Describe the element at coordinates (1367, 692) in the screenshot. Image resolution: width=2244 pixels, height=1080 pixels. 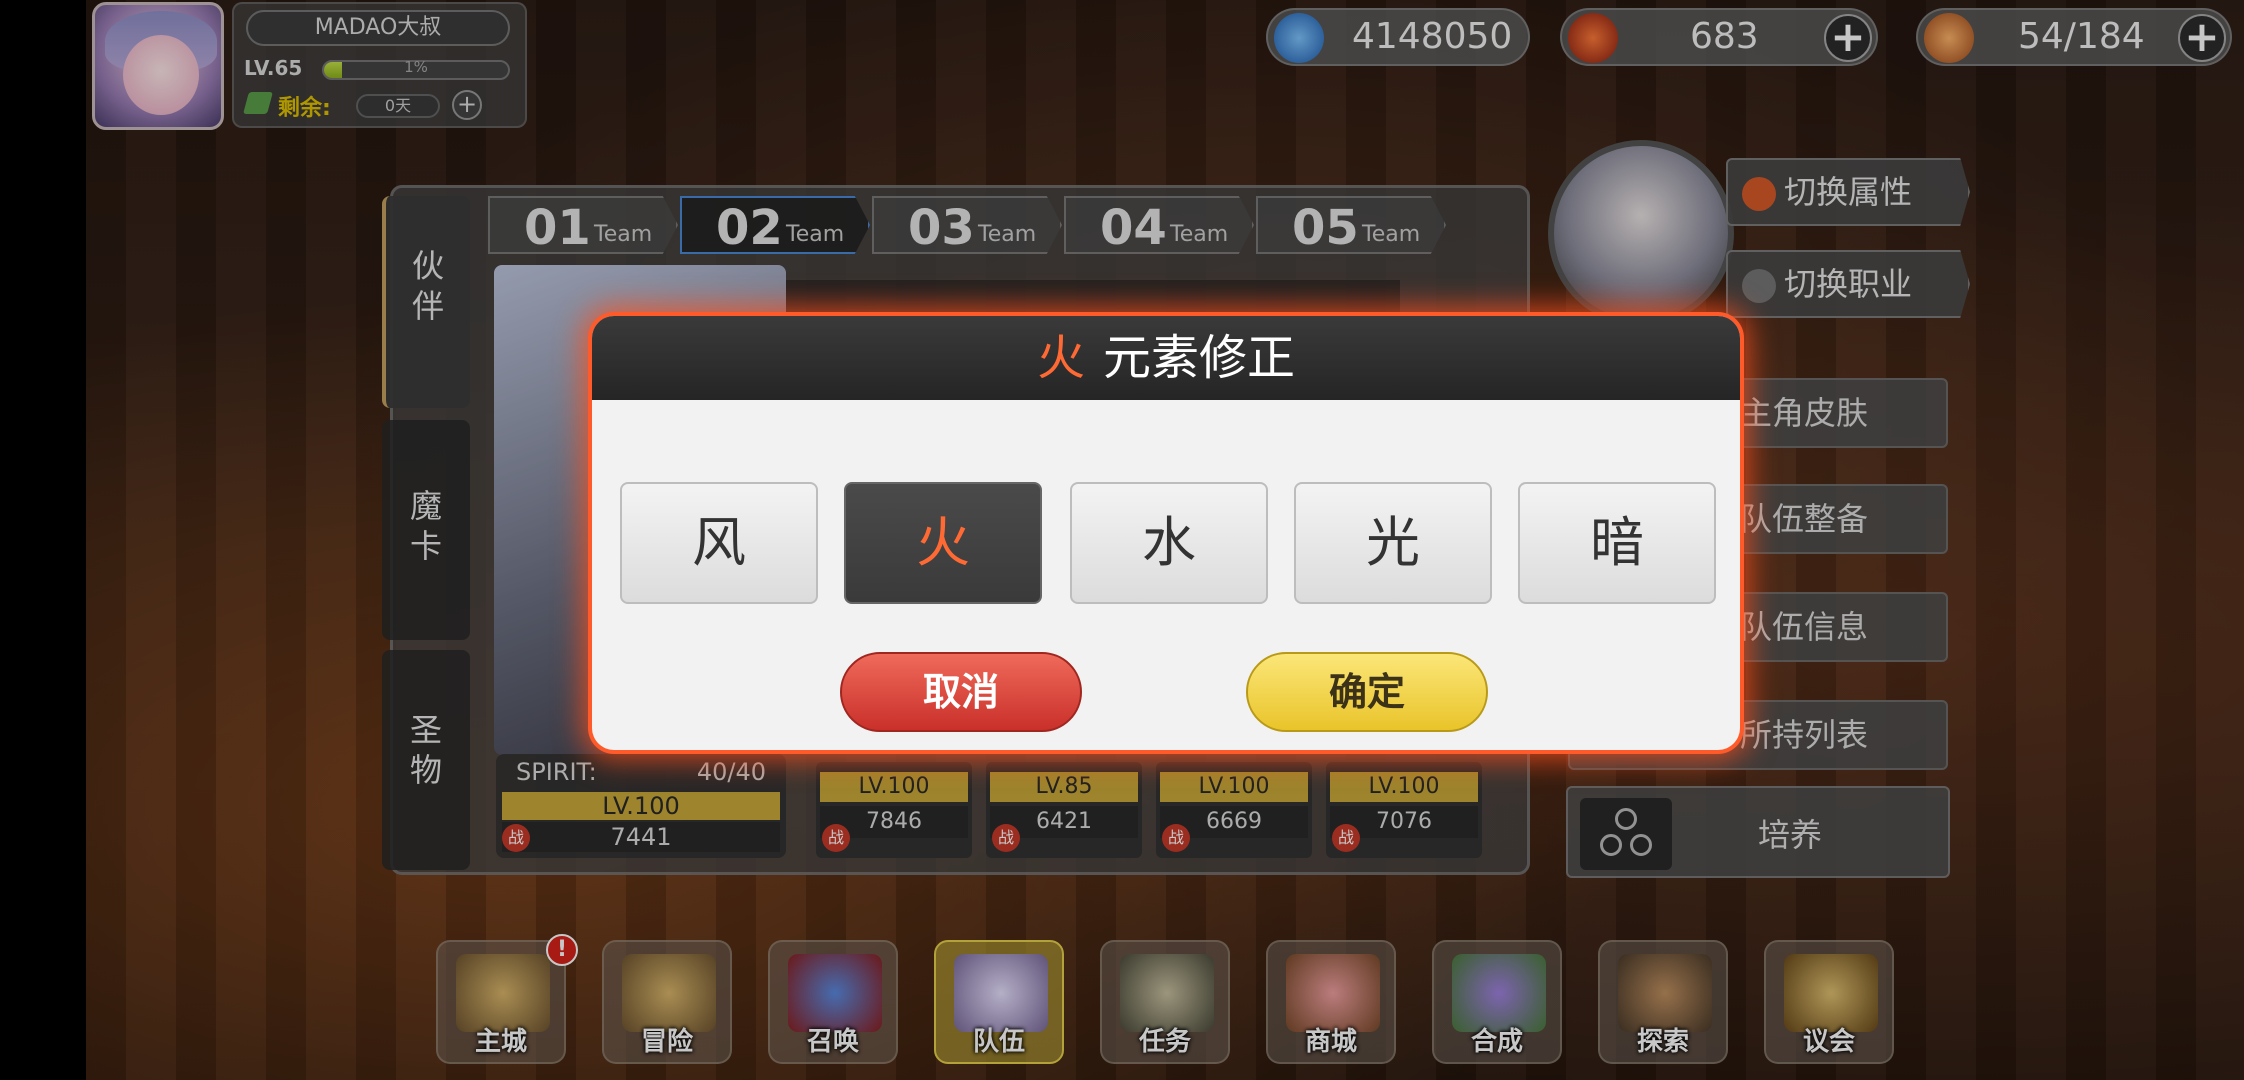
I see `confirm-button: 确定` at that location.